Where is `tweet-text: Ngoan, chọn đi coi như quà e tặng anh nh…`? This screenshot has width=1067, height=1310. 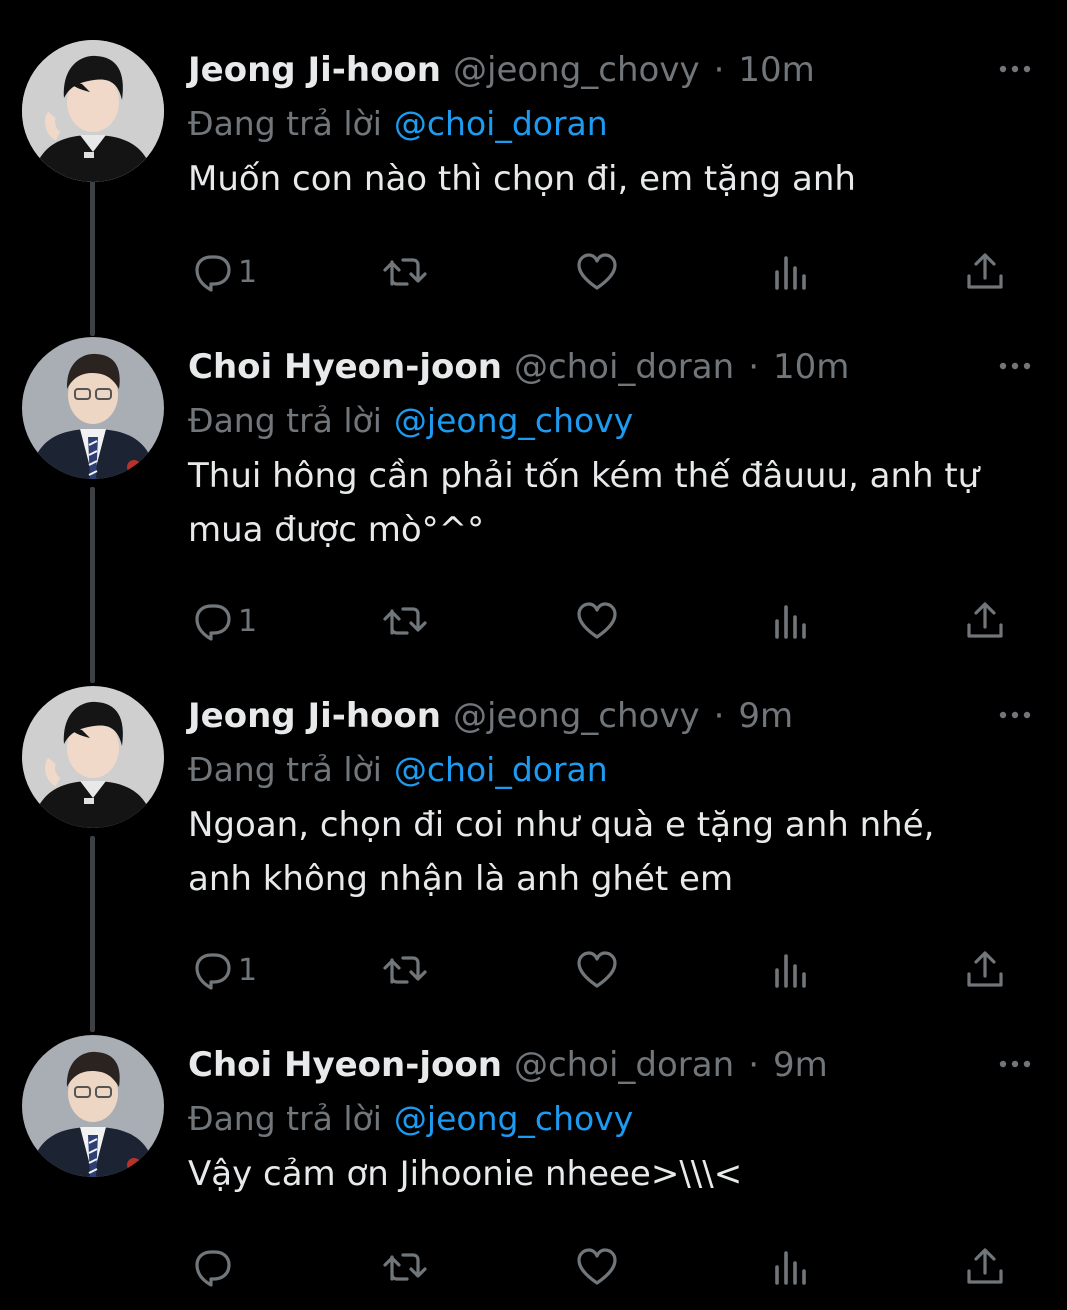 tweet-text: Ngoan, chọn đi coi như quà e tặng anh nh… is located at coordinates (608, 852).